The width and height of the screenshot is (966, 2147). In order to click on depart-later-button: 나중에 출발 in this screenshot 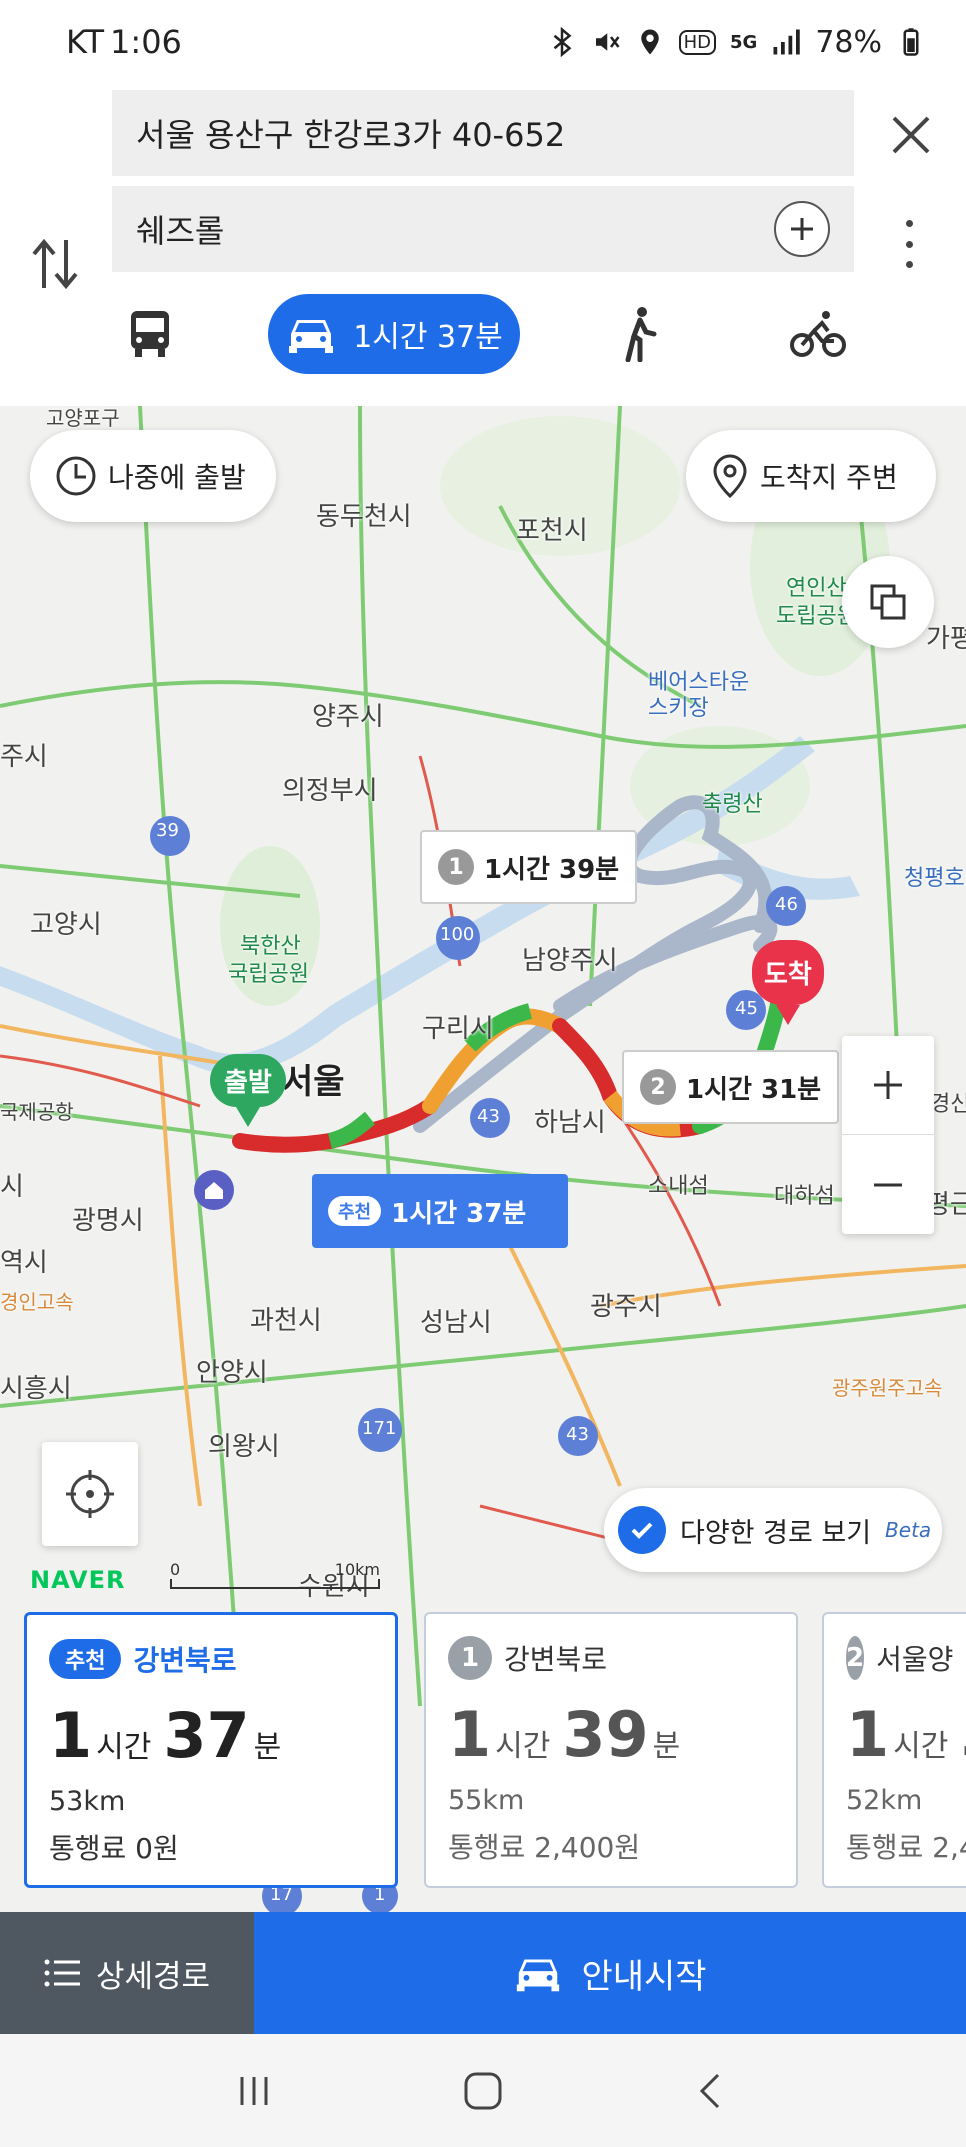, I will do `click(153, 476)`.